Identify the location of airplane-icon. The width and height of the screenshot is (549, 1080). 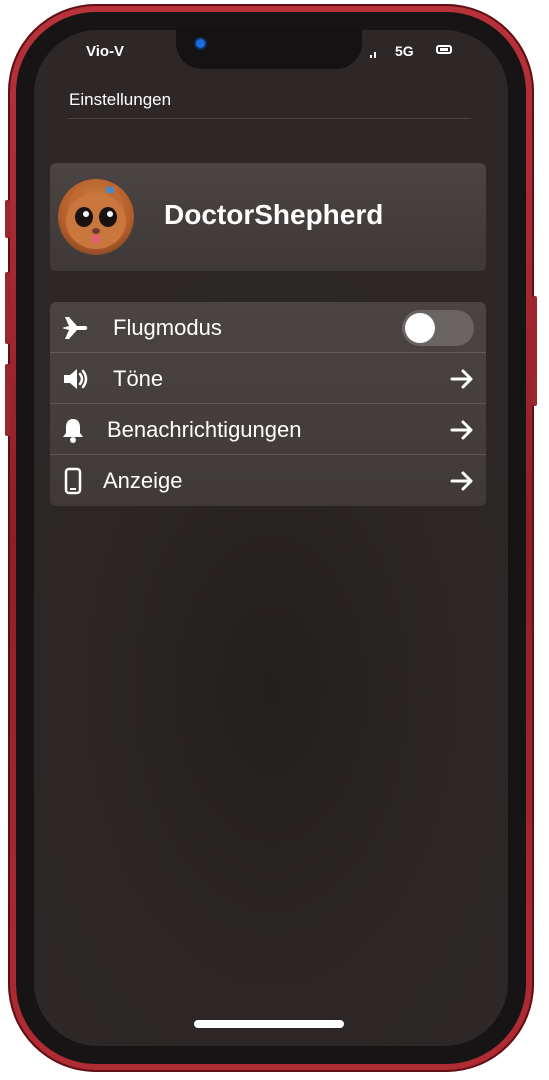
(75, 328).